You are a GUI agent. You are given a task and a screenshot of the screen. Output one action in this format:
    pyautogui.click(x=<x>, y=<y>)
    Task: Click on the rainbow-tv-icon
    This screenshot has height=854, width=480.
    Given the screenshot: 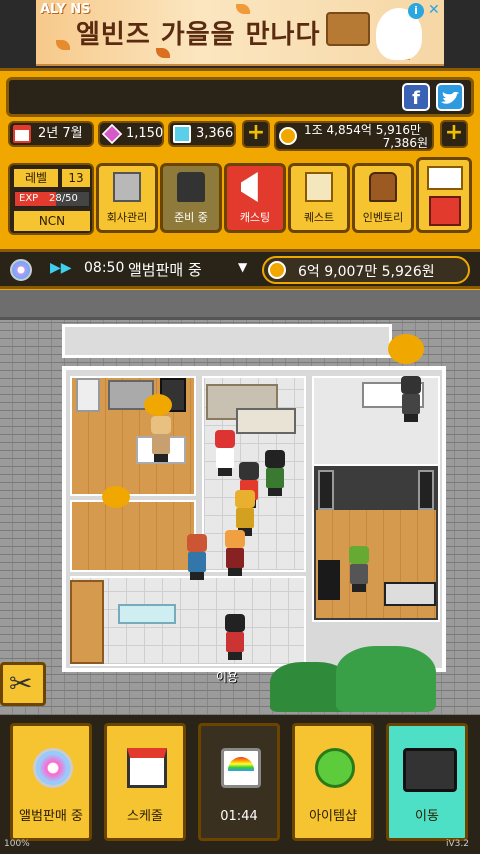 What is the action you would take?
    pyautogui.click(x=241, y=768)
    